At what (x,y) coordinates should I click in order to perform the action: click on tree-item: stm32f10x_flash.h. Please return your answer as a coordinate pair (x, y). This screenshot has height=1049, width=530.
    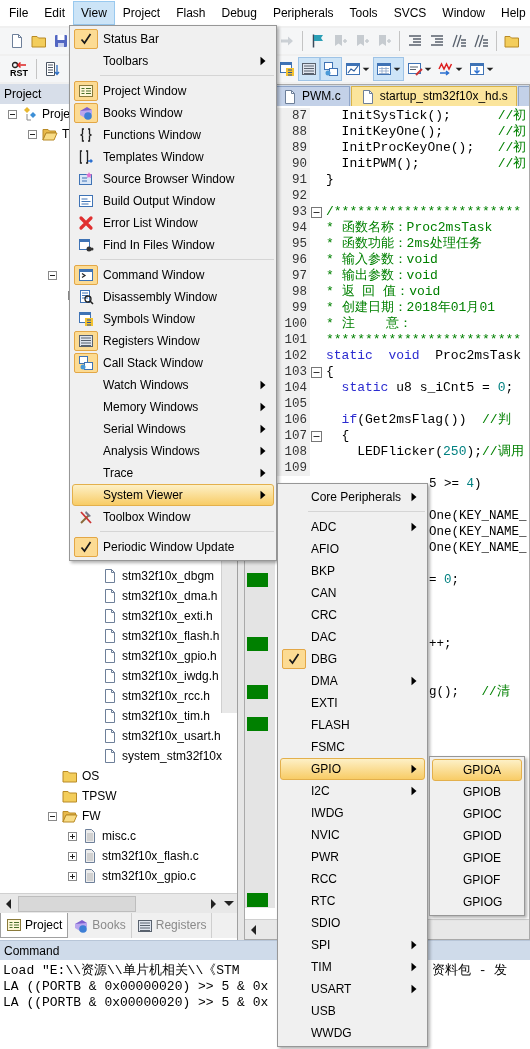
    Looking at the image, I should click on (169, 636).